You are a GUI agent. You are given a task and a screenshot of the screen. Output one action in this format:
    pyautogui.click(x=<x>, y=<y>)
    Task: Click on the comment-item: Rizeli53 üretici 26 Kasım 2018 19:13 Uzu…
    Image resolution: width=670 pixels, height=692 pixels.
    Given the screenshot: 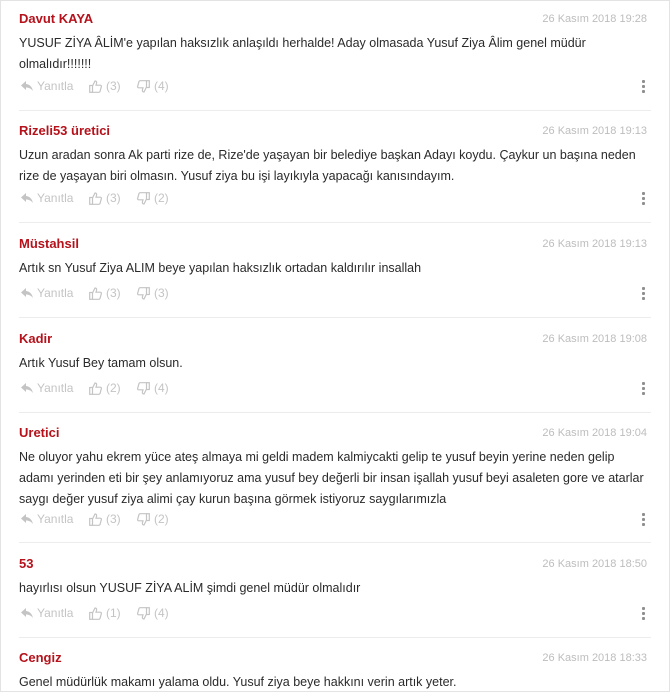 What is the action you would take?
    pyautogui.click(x=335, y=155)
    